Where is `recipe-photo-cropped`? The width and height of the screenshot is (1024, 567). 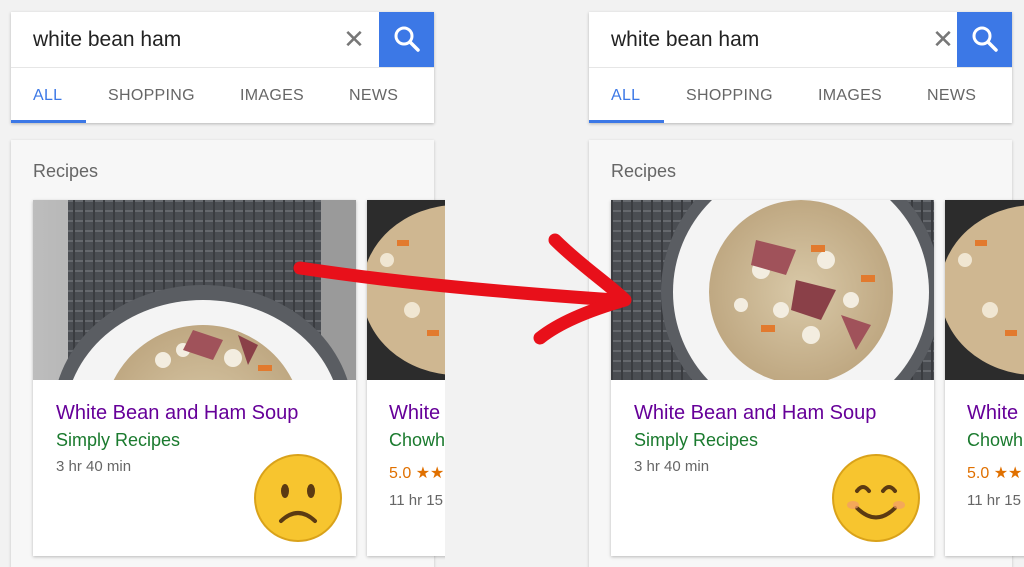 recipe-photo-cropped is located at coordinates (194, 290).